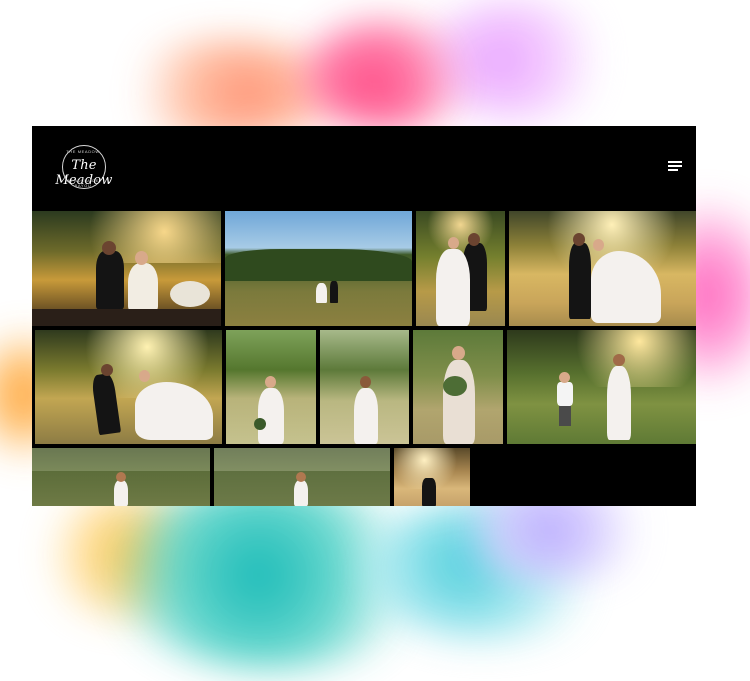  I want to click on logo-ring-bottom-text: AT ADELAIDE BAYOU, so click(83, 183).